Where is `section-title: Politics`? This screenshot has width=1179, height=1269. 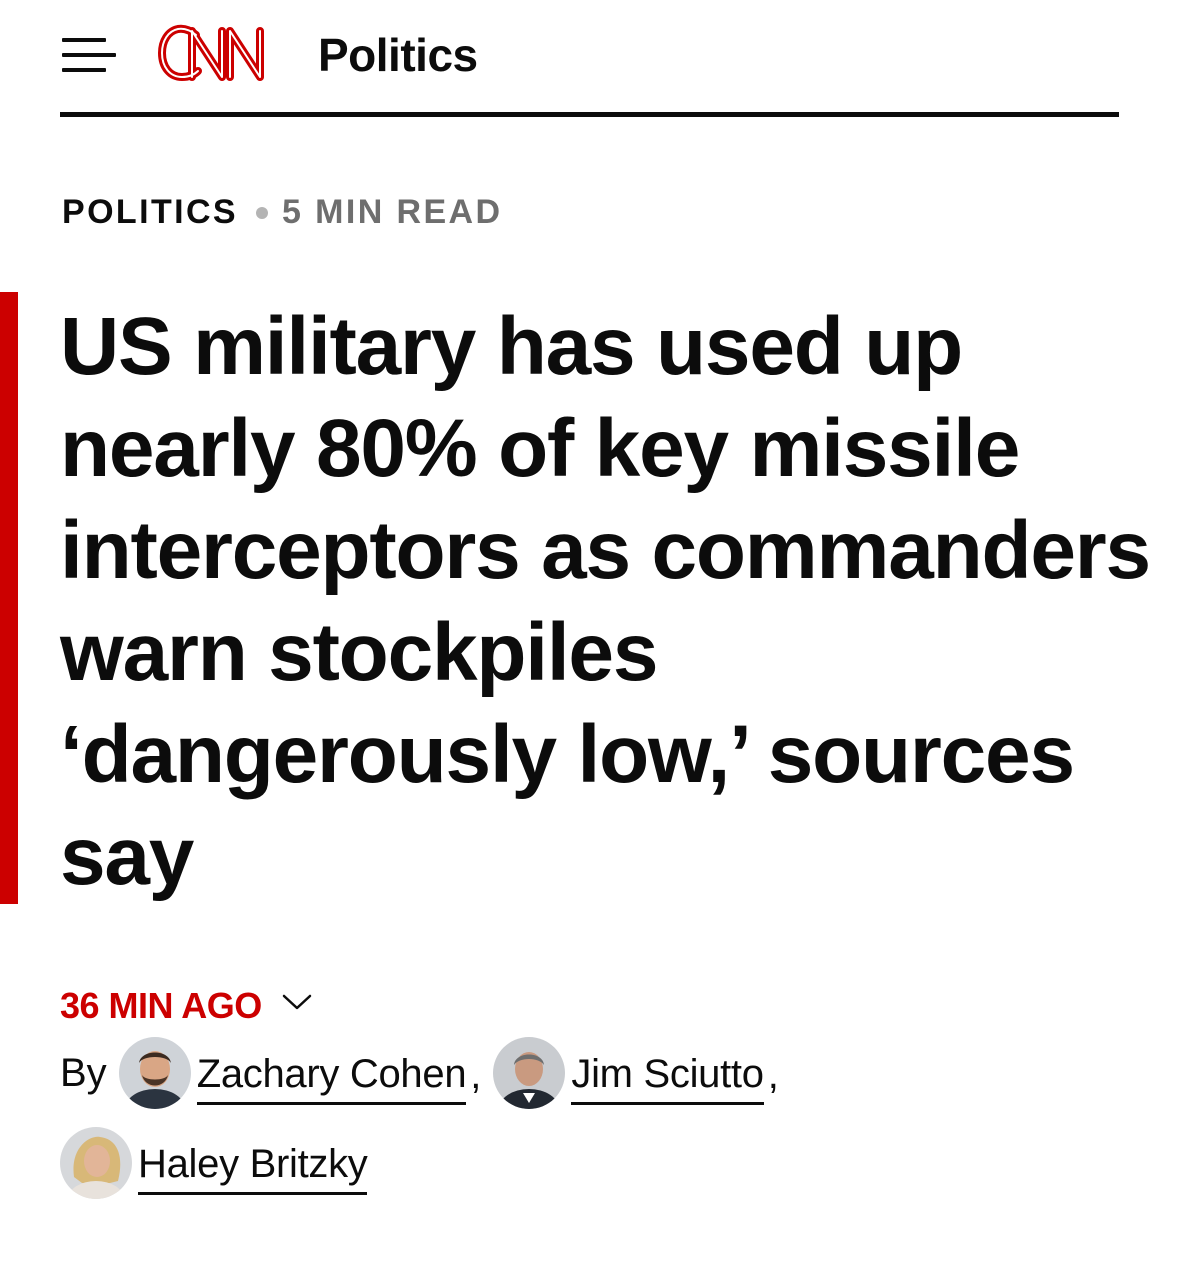 section-title: Politics is located at coordinates (398, 55).